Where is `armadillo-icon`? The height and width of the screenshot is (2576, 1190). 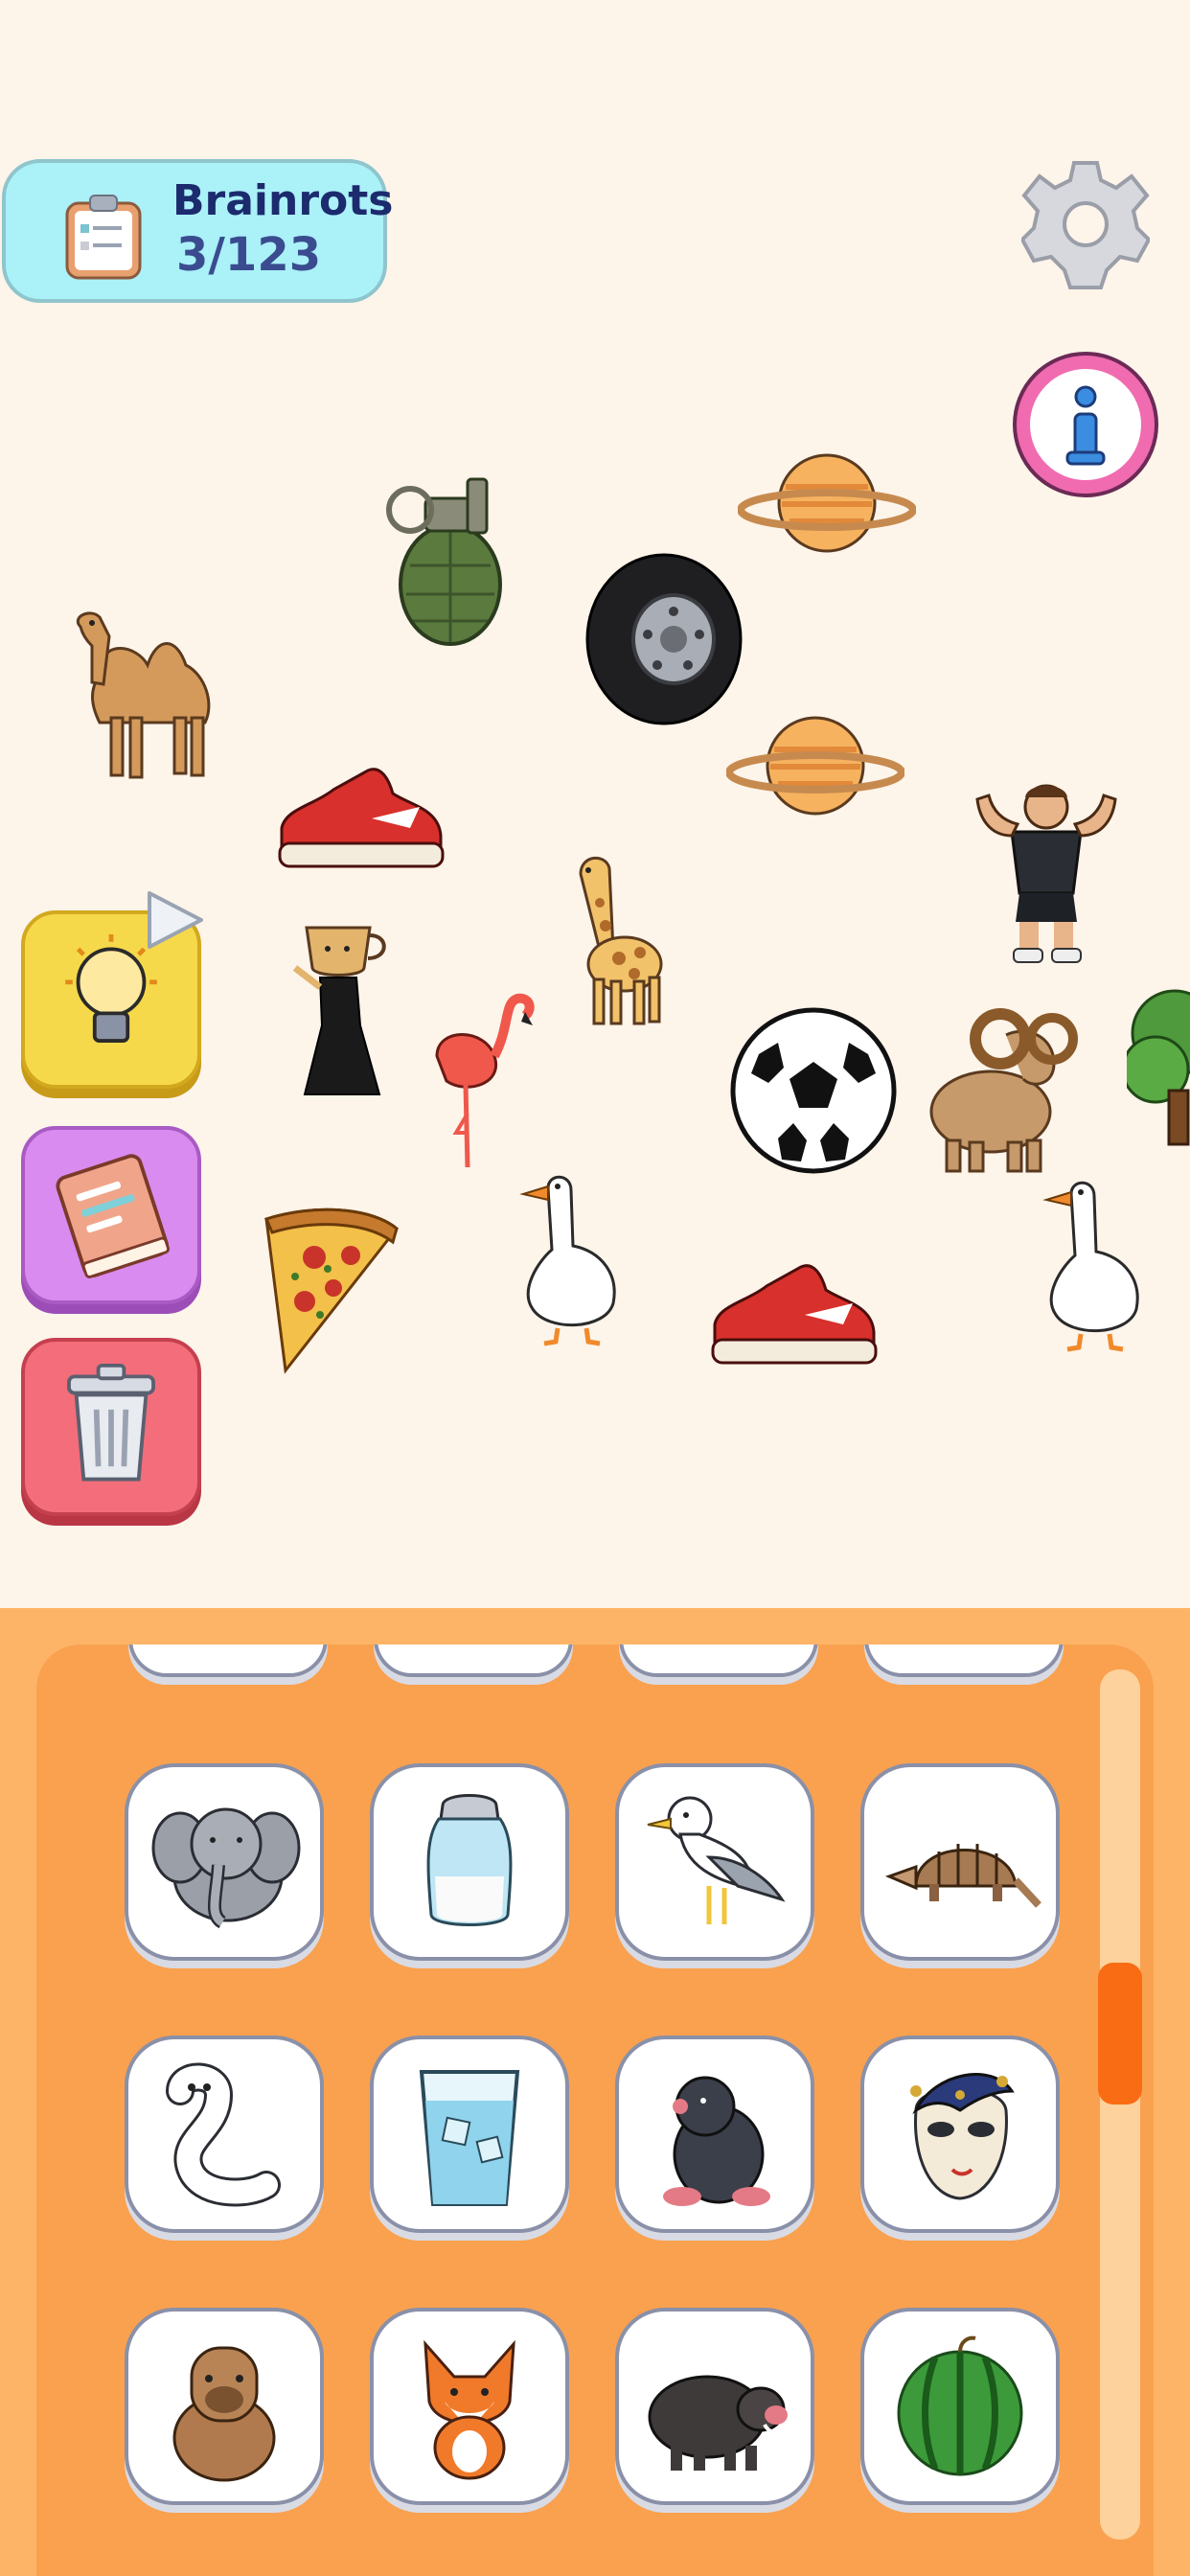 armadillo-icon is located at coordinates (963, 1876).